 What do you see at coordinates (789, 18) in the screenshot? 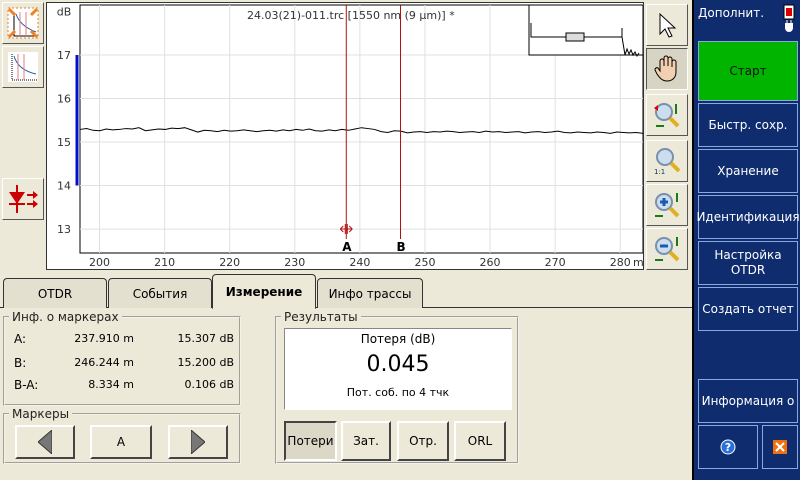
I see `battery-plug-icon` at bounding box center [789, 18].